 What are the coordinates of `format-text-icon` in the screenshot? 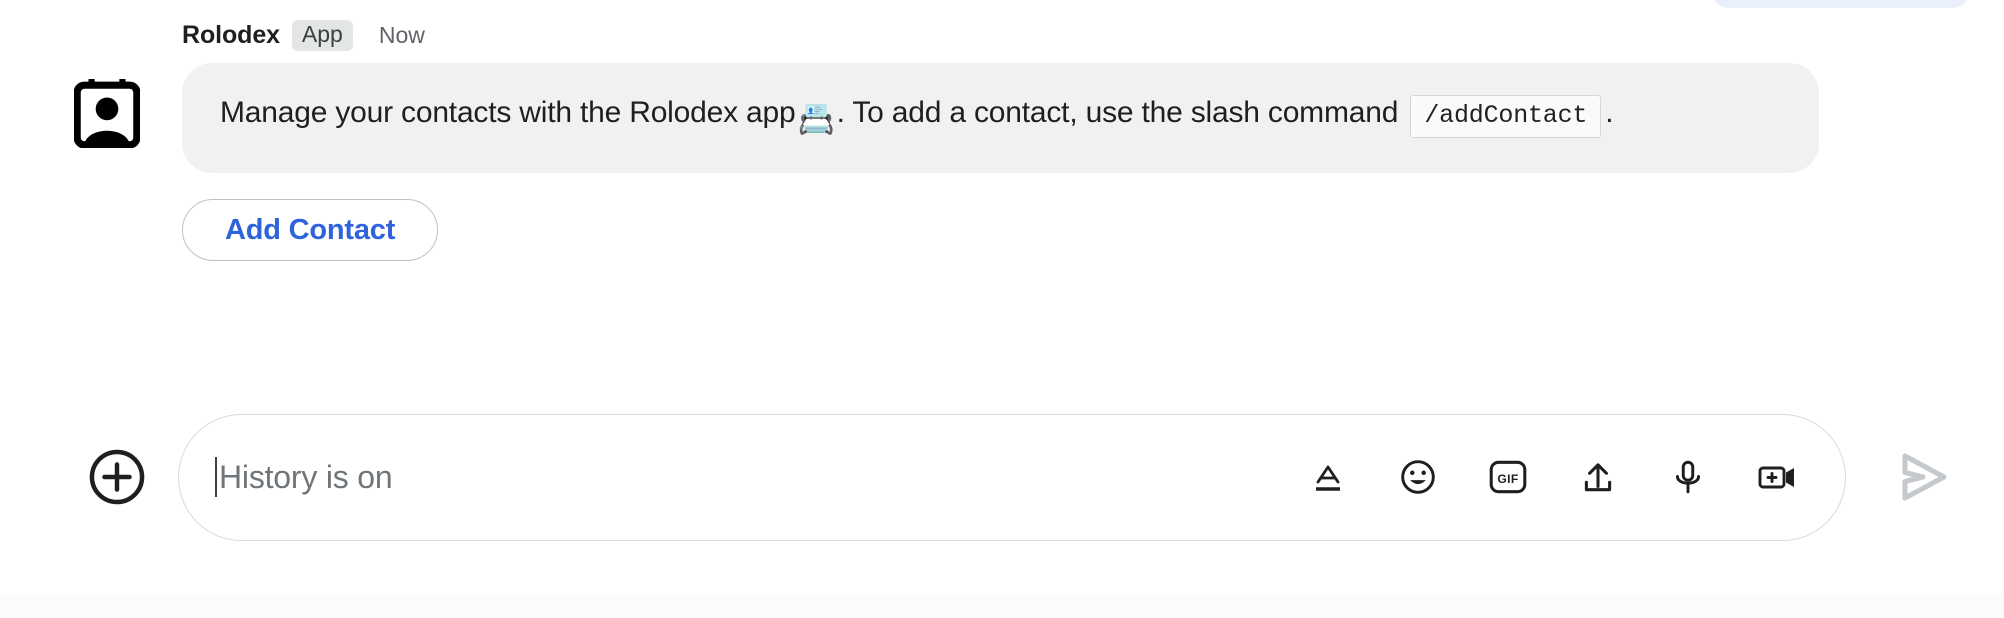 It's located at (1328, 477).